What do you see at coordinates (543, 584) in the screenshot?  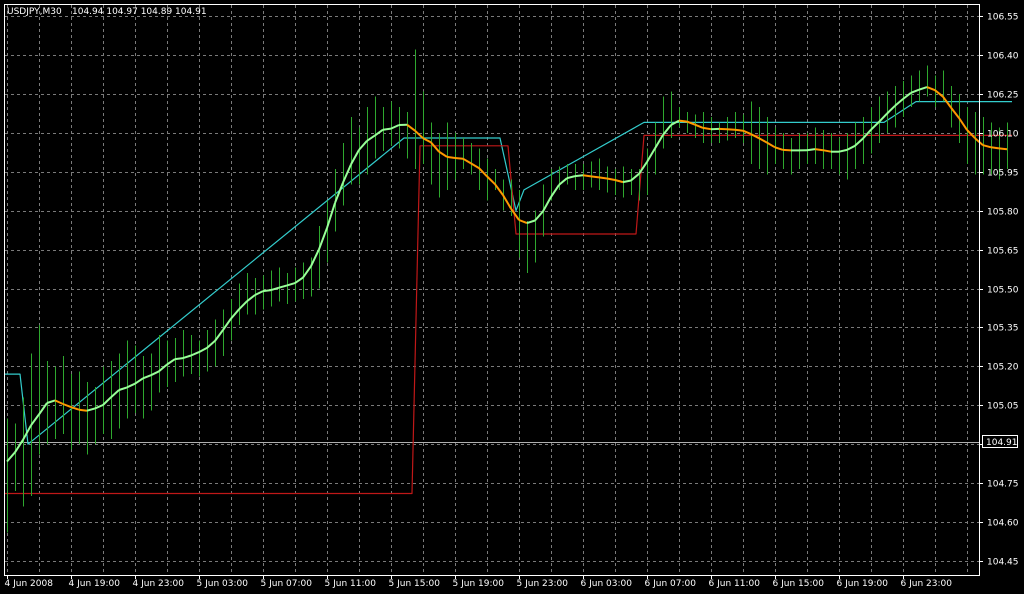 I see `x-tick-label: 5 Jun 23:00` at bounding box center [543, 584].